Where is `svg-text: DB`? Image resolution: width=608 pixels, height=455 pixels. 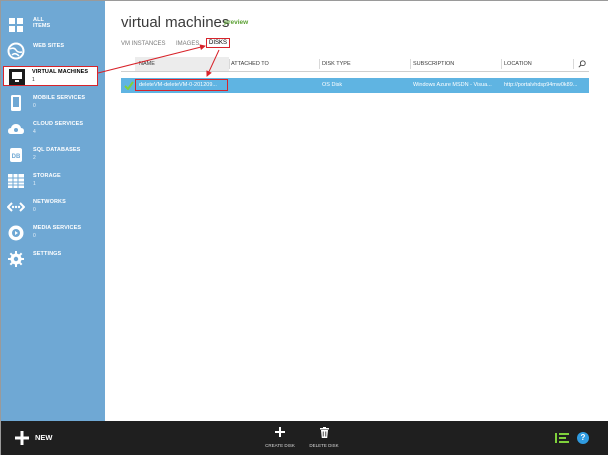 svg-text: DB is located at coordinates (16, 157).